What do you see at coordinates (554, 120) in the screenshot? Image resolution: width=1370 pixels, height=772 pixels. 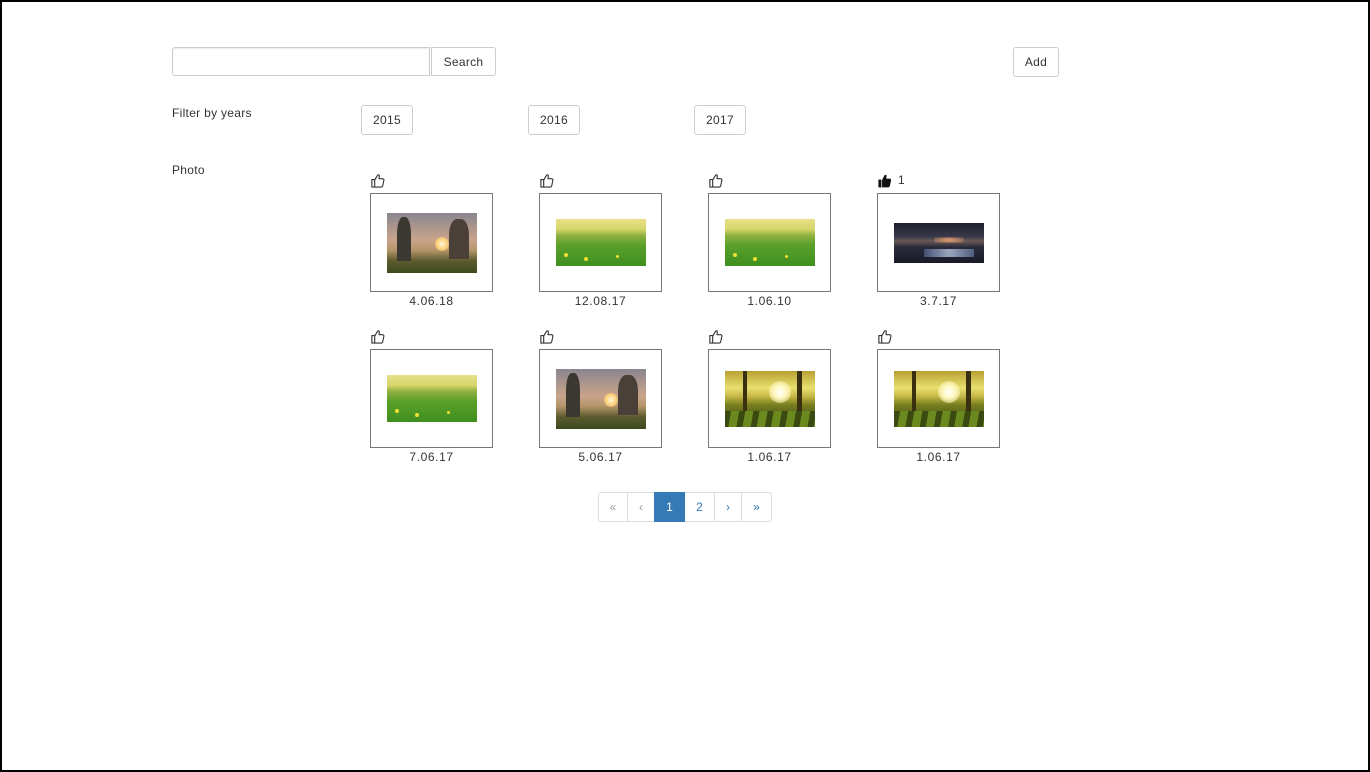 I see `year-filter-2016-button: 2016` at bounding box center [554, 120].